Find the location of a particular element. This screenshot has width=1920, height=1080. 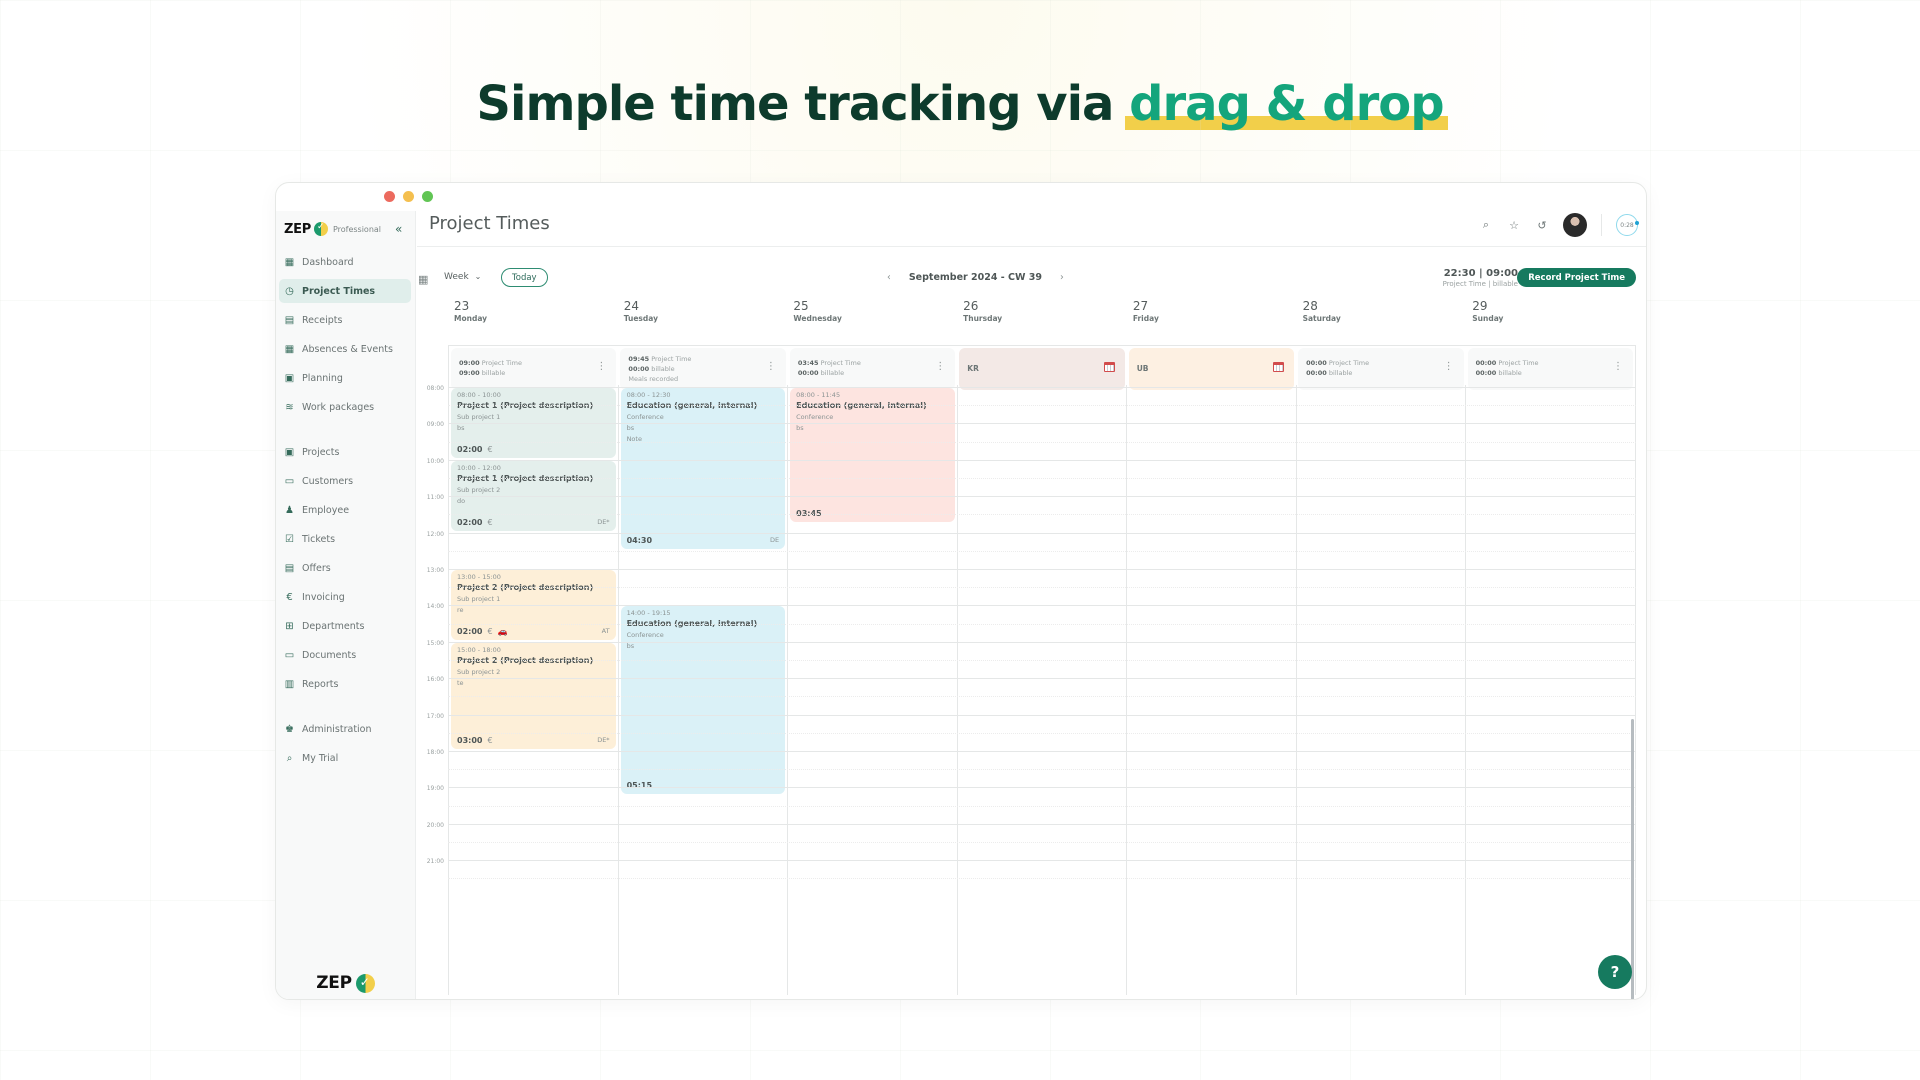

timer-indicator: 0:28 is located at coordinates (1627, 225).